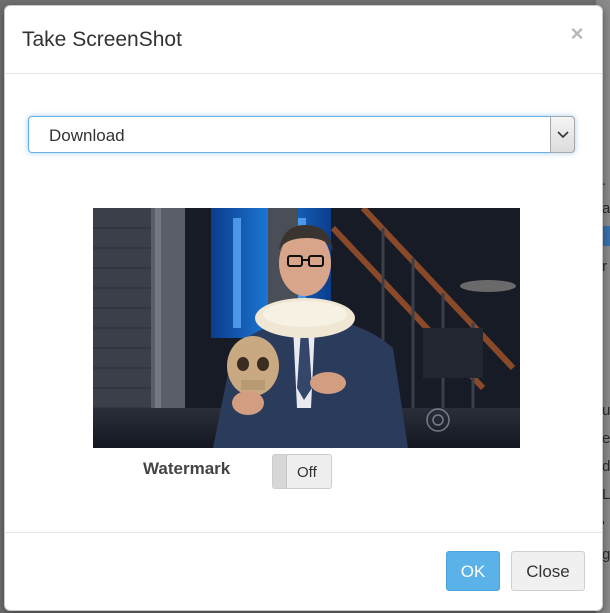 The height and width of the screenshot is (613, 610). I want to click on background-text: d, so click(606, 466).